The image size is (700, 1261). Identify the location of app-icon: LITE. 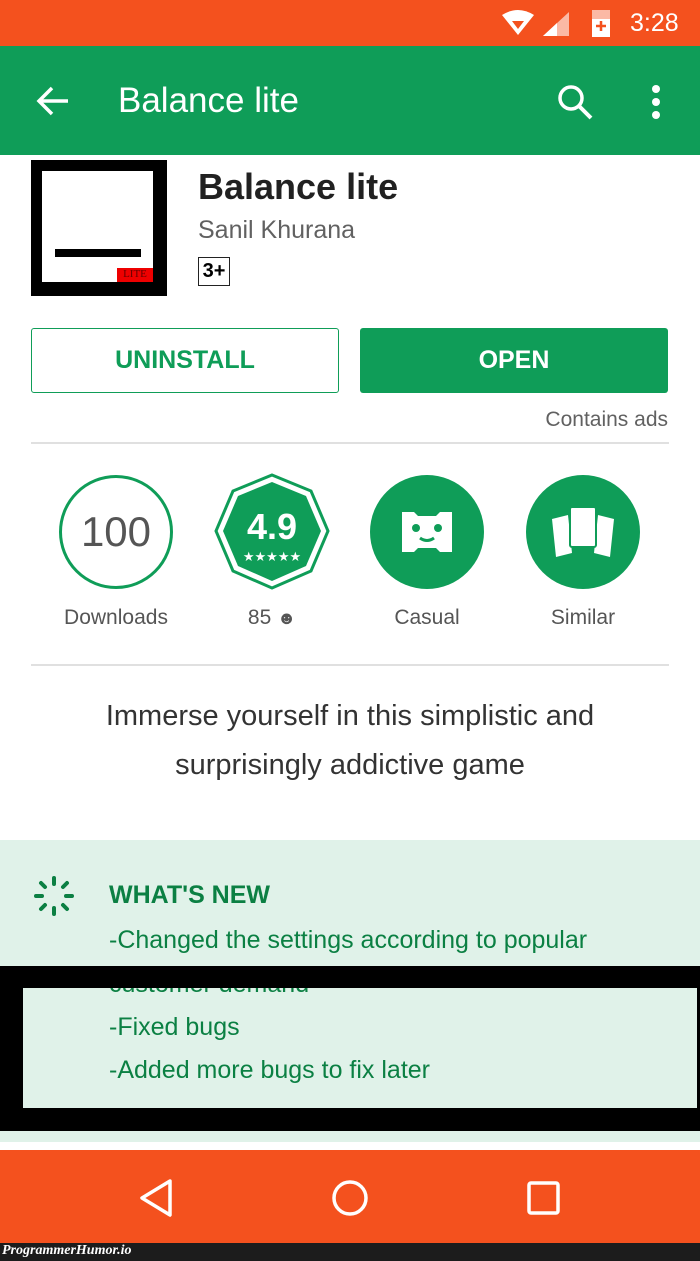
(99, 228).